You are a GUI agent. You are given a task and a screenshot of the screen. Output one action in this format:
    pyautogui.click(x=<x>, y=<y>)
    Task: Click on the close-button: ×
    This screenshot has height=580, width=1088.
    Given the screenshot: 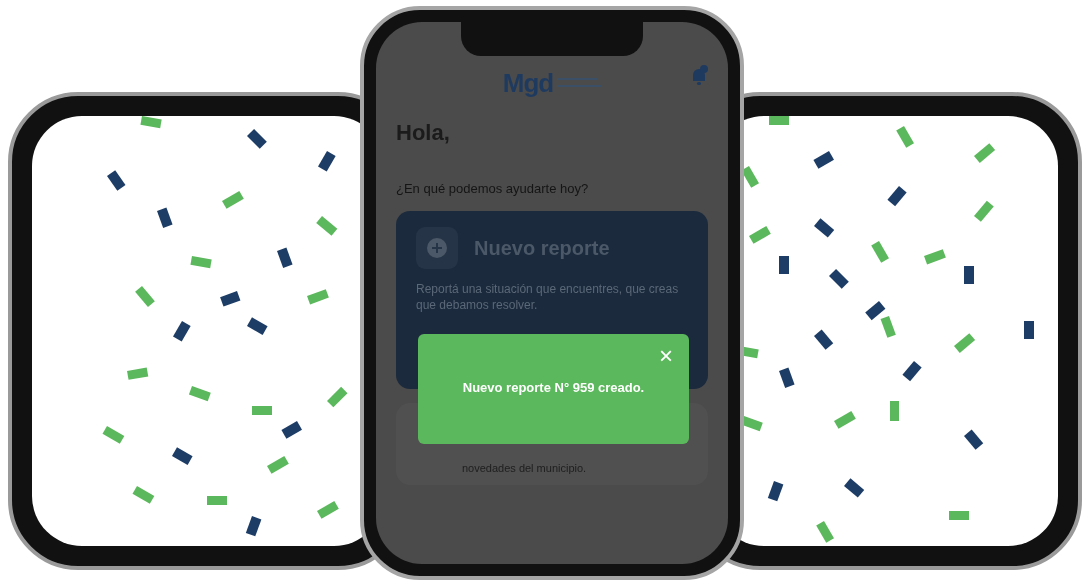 What is the action you would take?
    pyautogui.click(x=666, y=356)
    